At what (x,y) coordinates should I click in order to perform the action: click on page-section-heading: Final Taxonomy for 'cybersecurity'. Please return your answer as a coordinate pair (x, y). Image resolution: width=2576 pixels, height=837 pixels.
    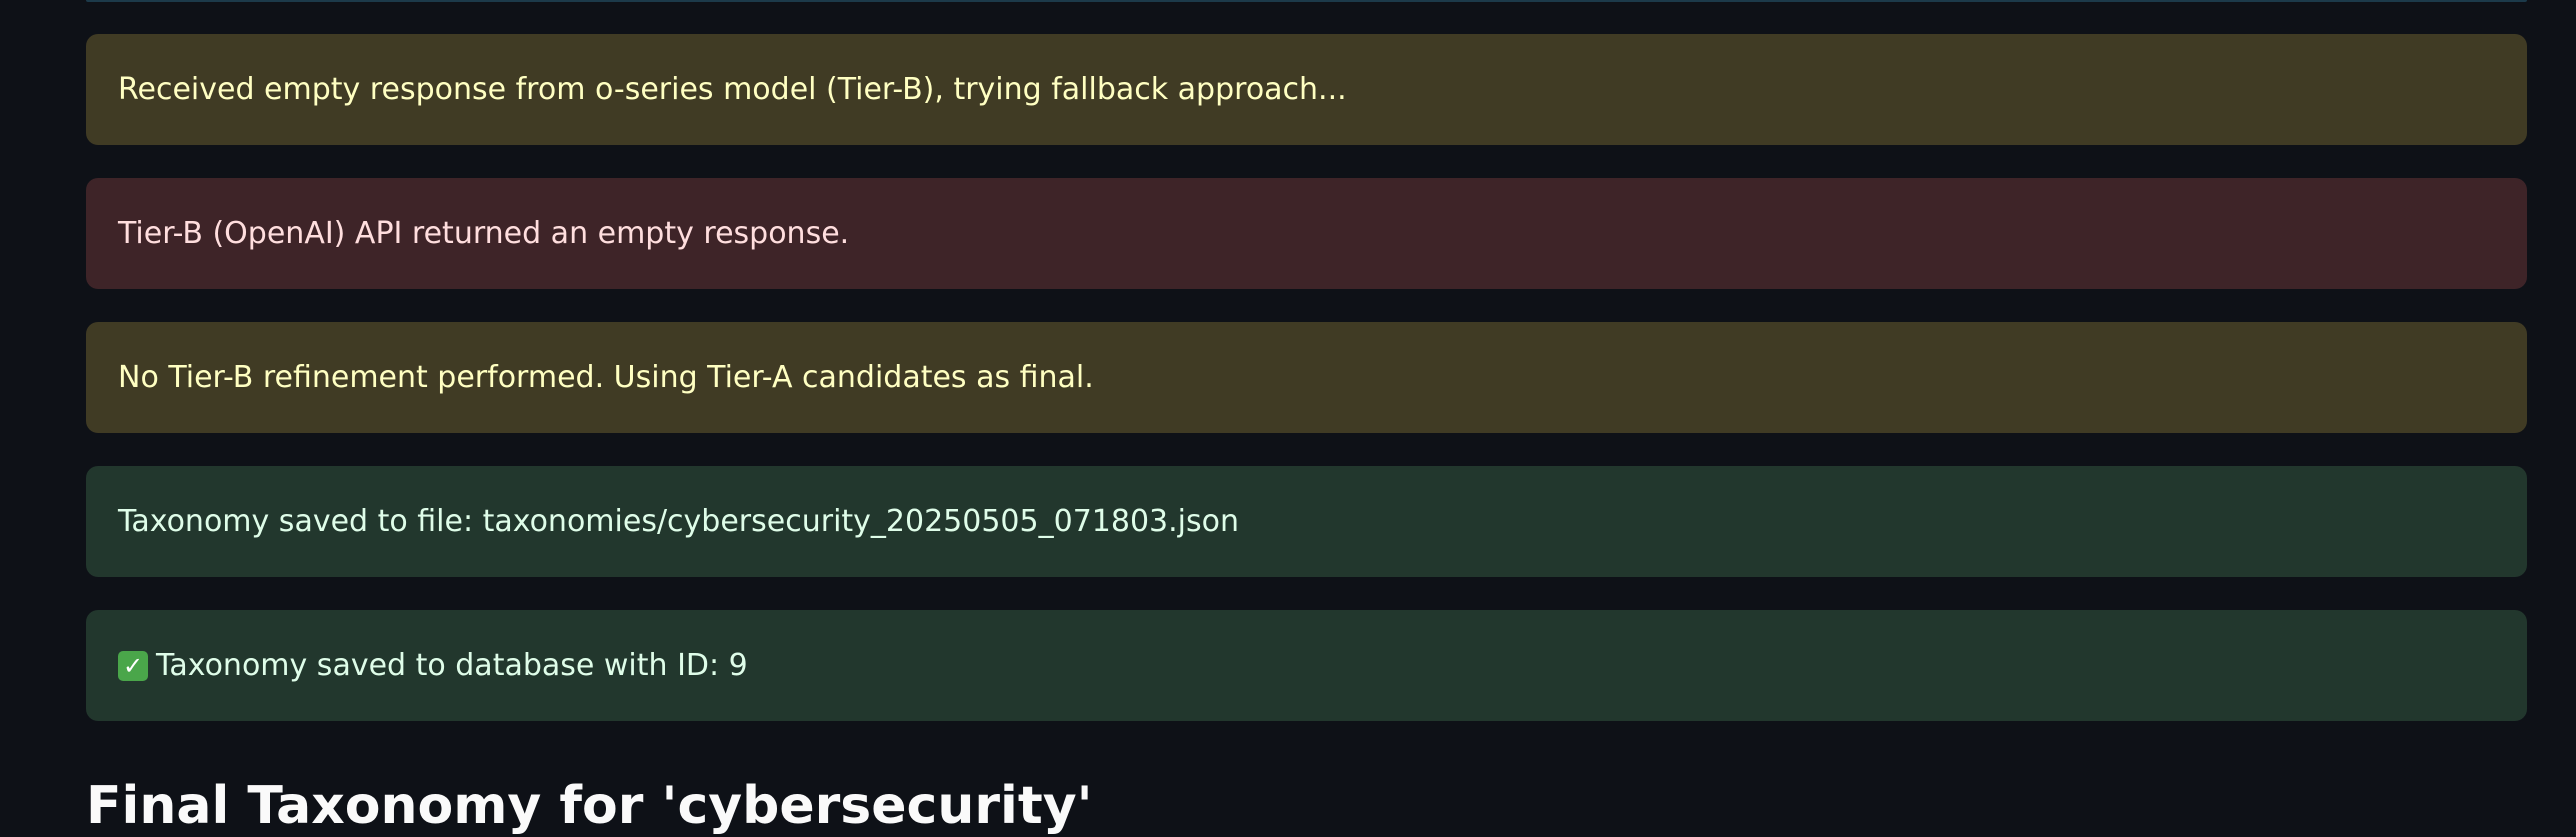
    Looking at the image, I should click on (589, 806).